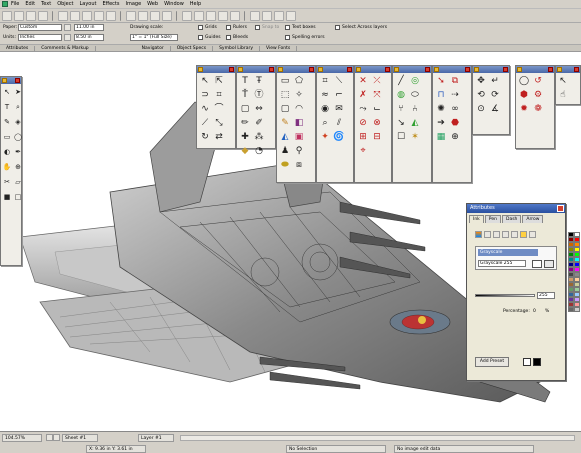 This screenshot has width=581, height=453. What do you see at coordinates (19, 15) in the screenshot?
I see `open-file-icon` at bounding box center [19, 15].